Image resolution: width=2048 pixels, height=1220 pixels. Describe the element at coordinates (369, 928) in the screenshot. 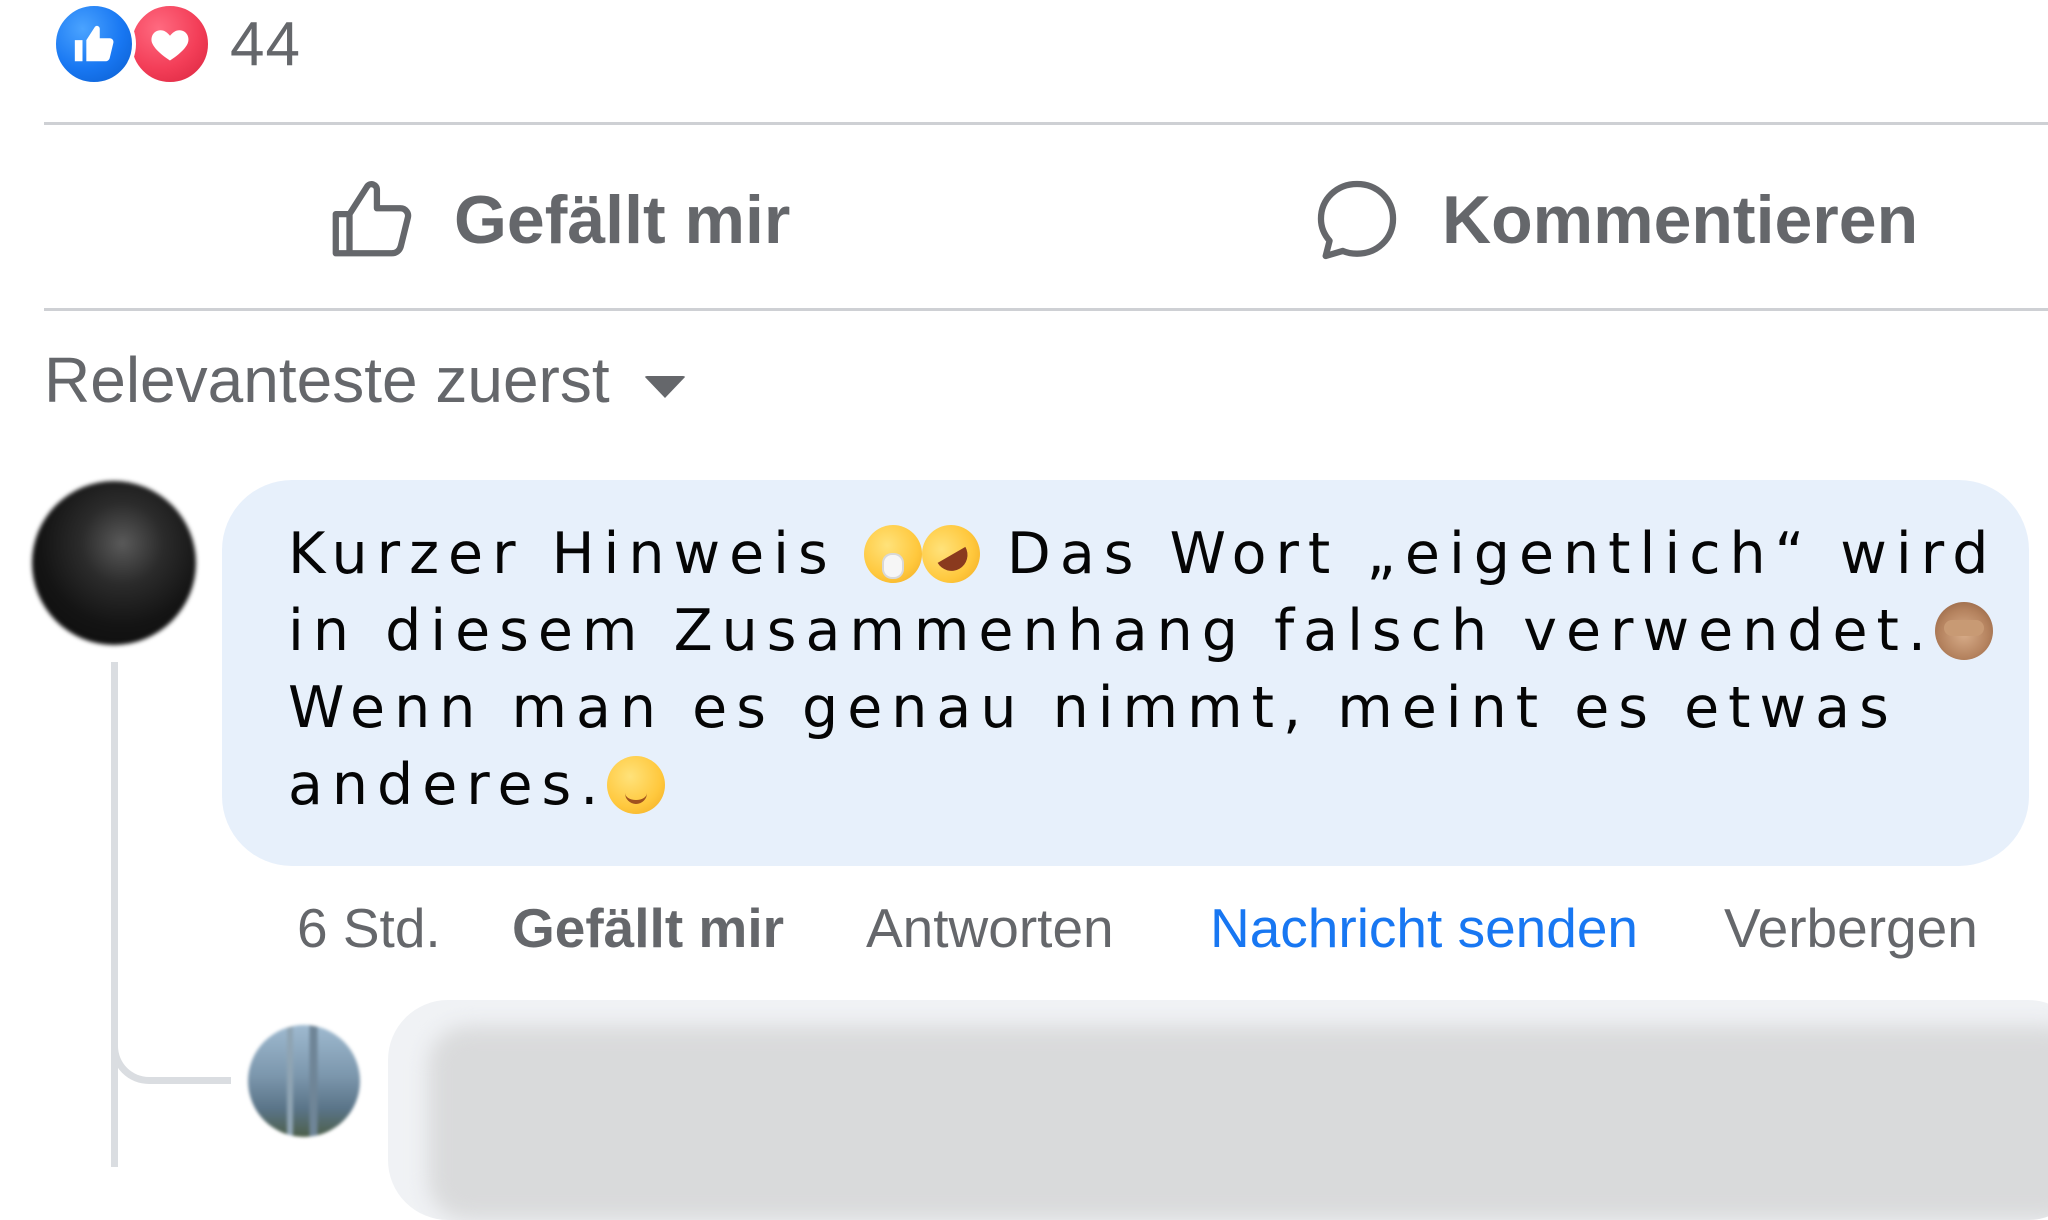

I see `comment-timestamp: 6 Std.` at that location.